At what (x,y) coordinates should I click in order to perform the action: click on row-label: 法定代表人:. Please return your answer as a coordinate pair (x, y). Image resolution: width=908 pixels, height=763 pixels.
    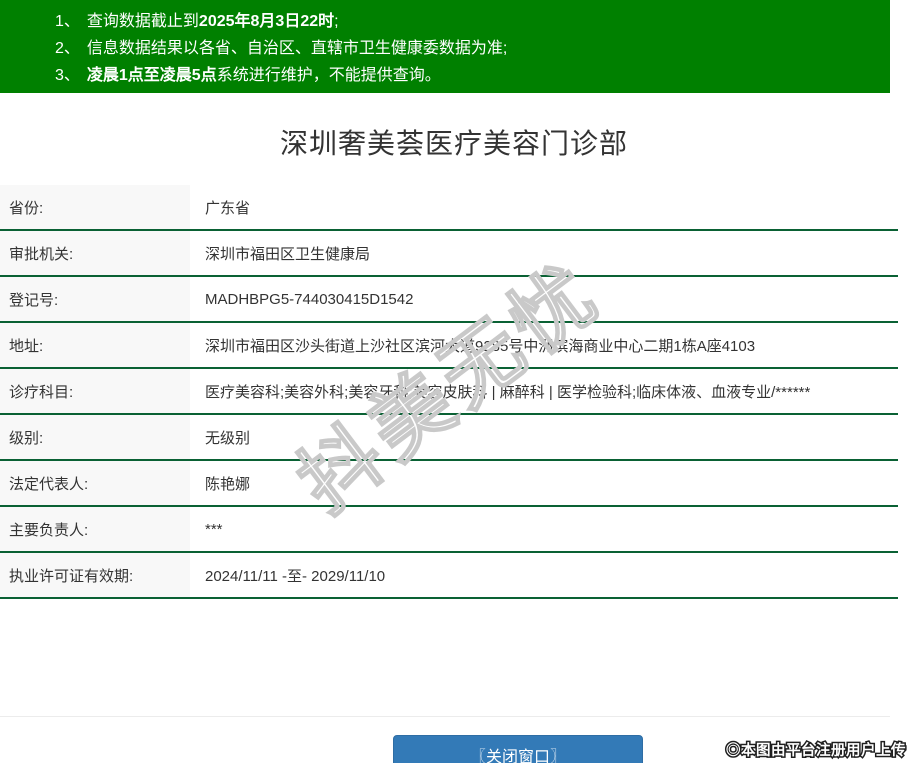
    Looking at the image, I should click on (95, 483).